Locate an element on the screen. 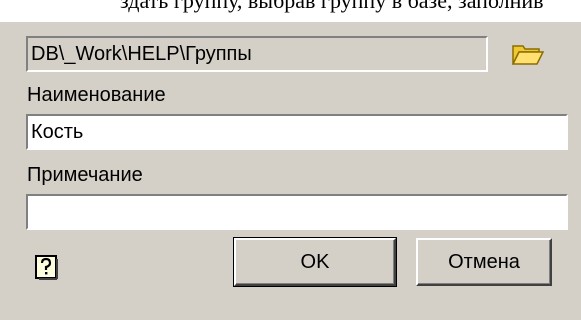  help-question-icon is located at coordinates (46, 267).